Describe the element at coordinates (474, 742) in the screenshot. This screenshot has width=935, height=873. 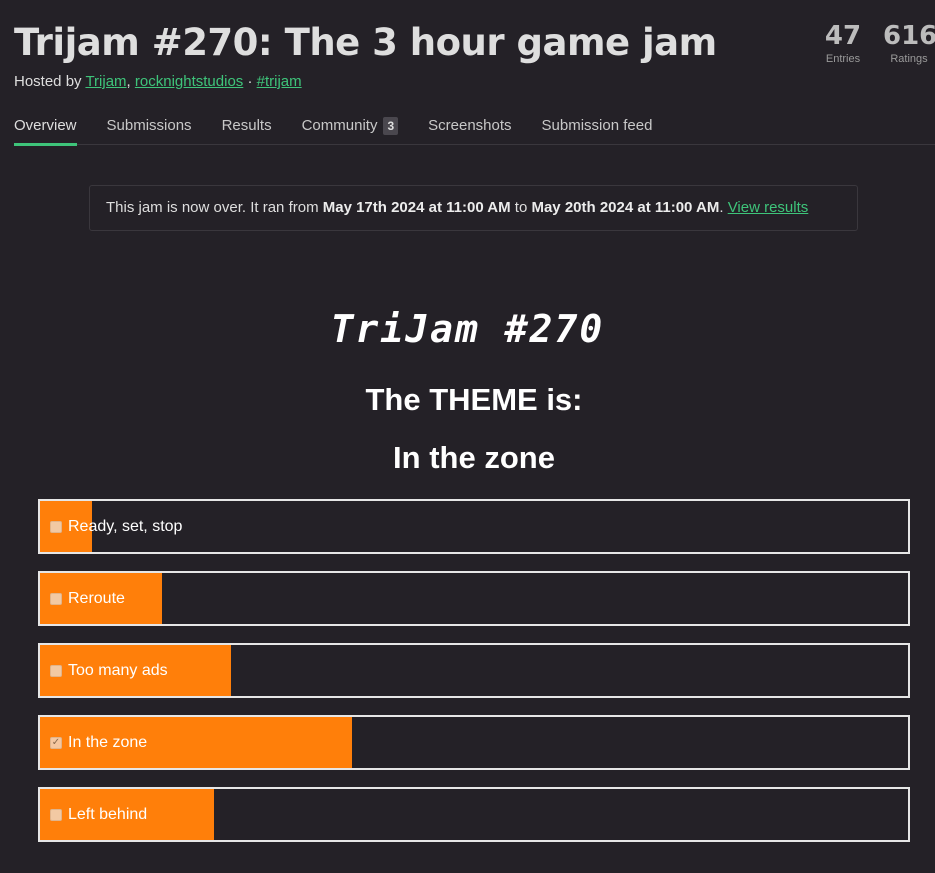
I see `poll-option-in-the-zone: ✓ In the zone` at that location.